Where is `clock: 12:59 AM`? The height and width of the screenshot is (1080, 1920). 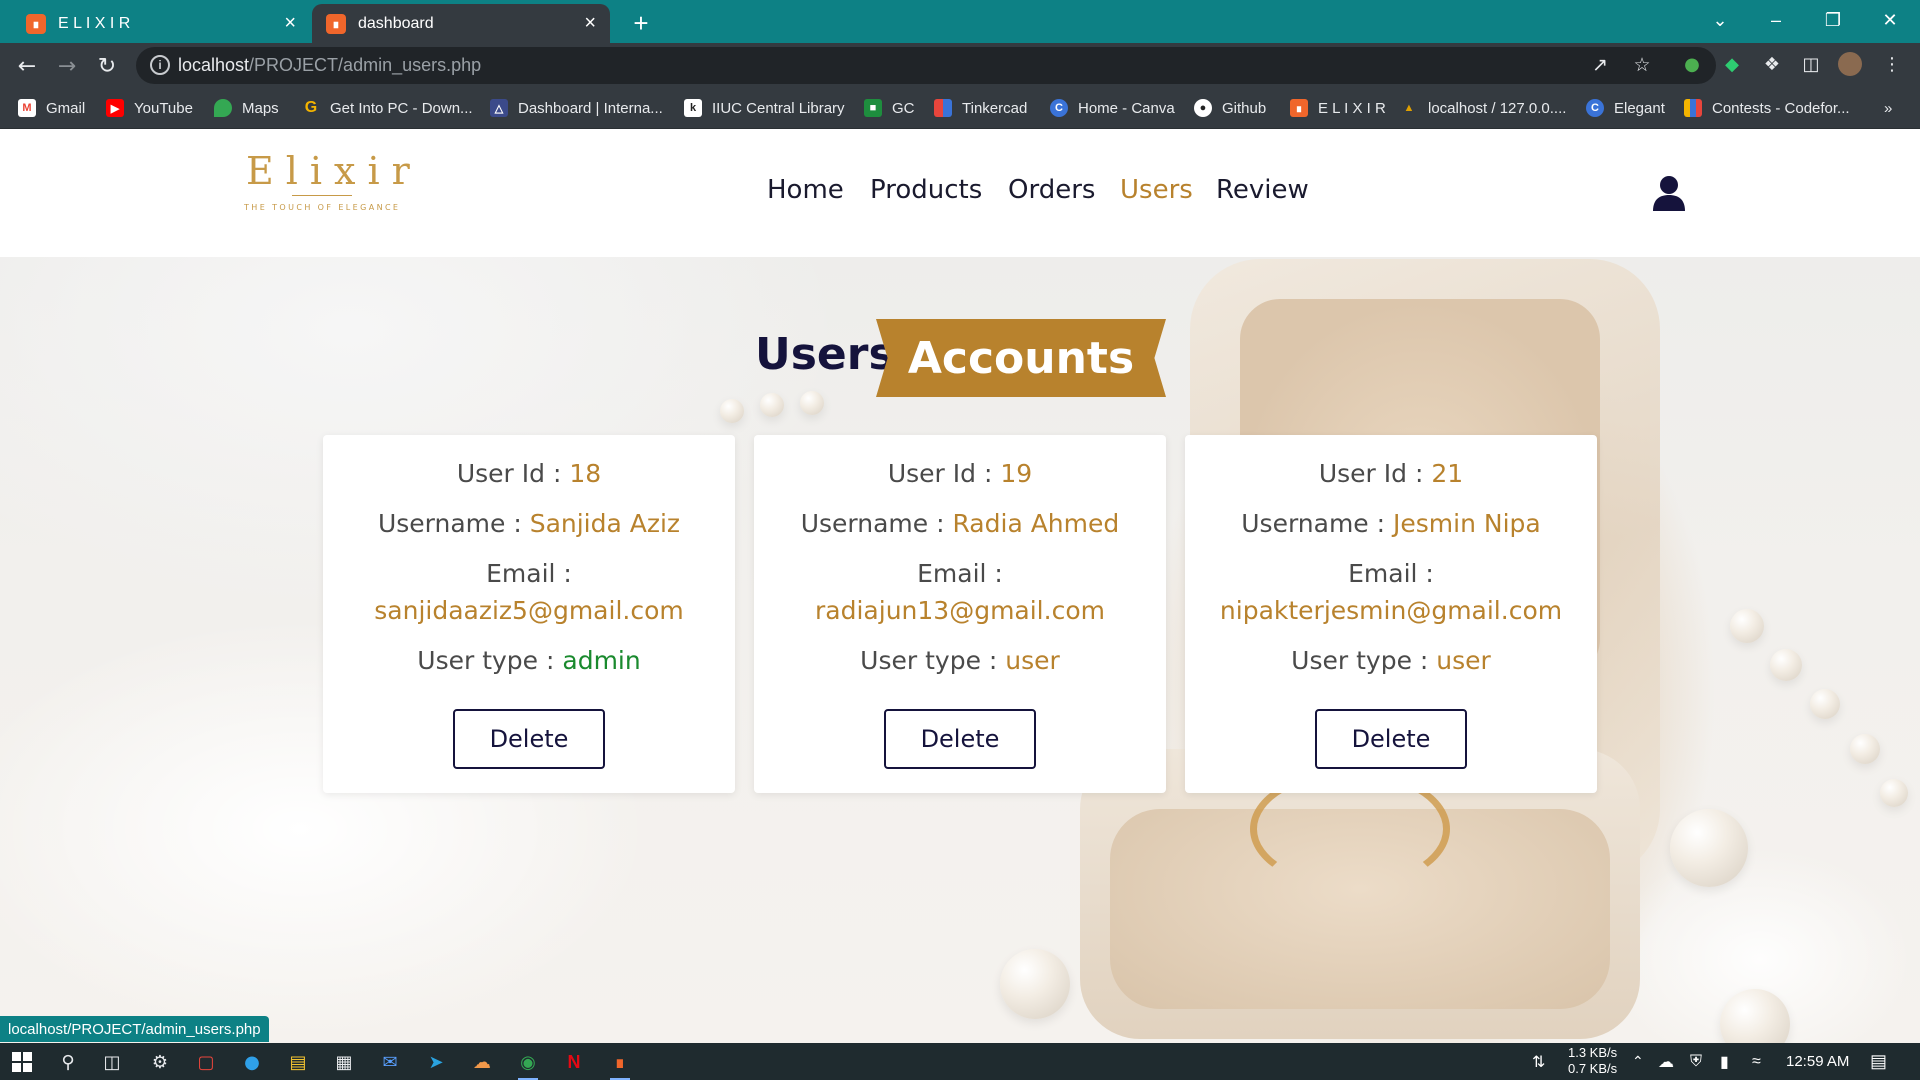 clock: 12:59 AM is located at coordinates (1817, 1061).